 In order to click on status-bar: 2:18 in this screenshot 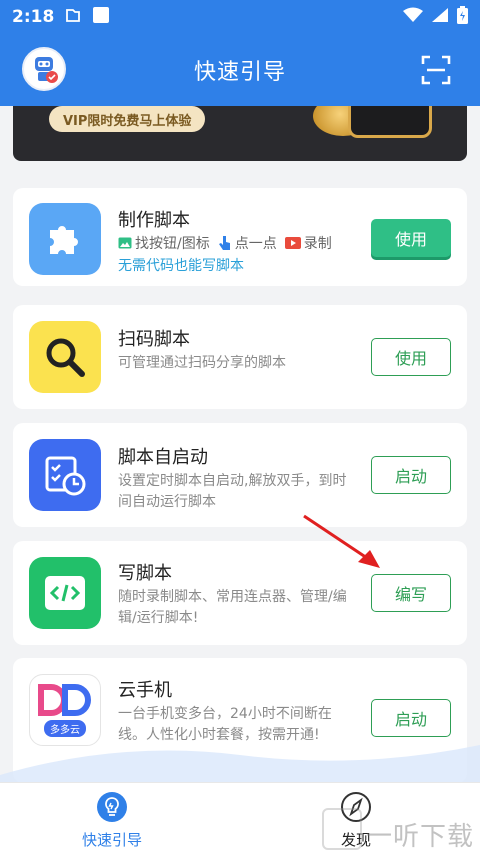, I will do `click(240, 17)`.